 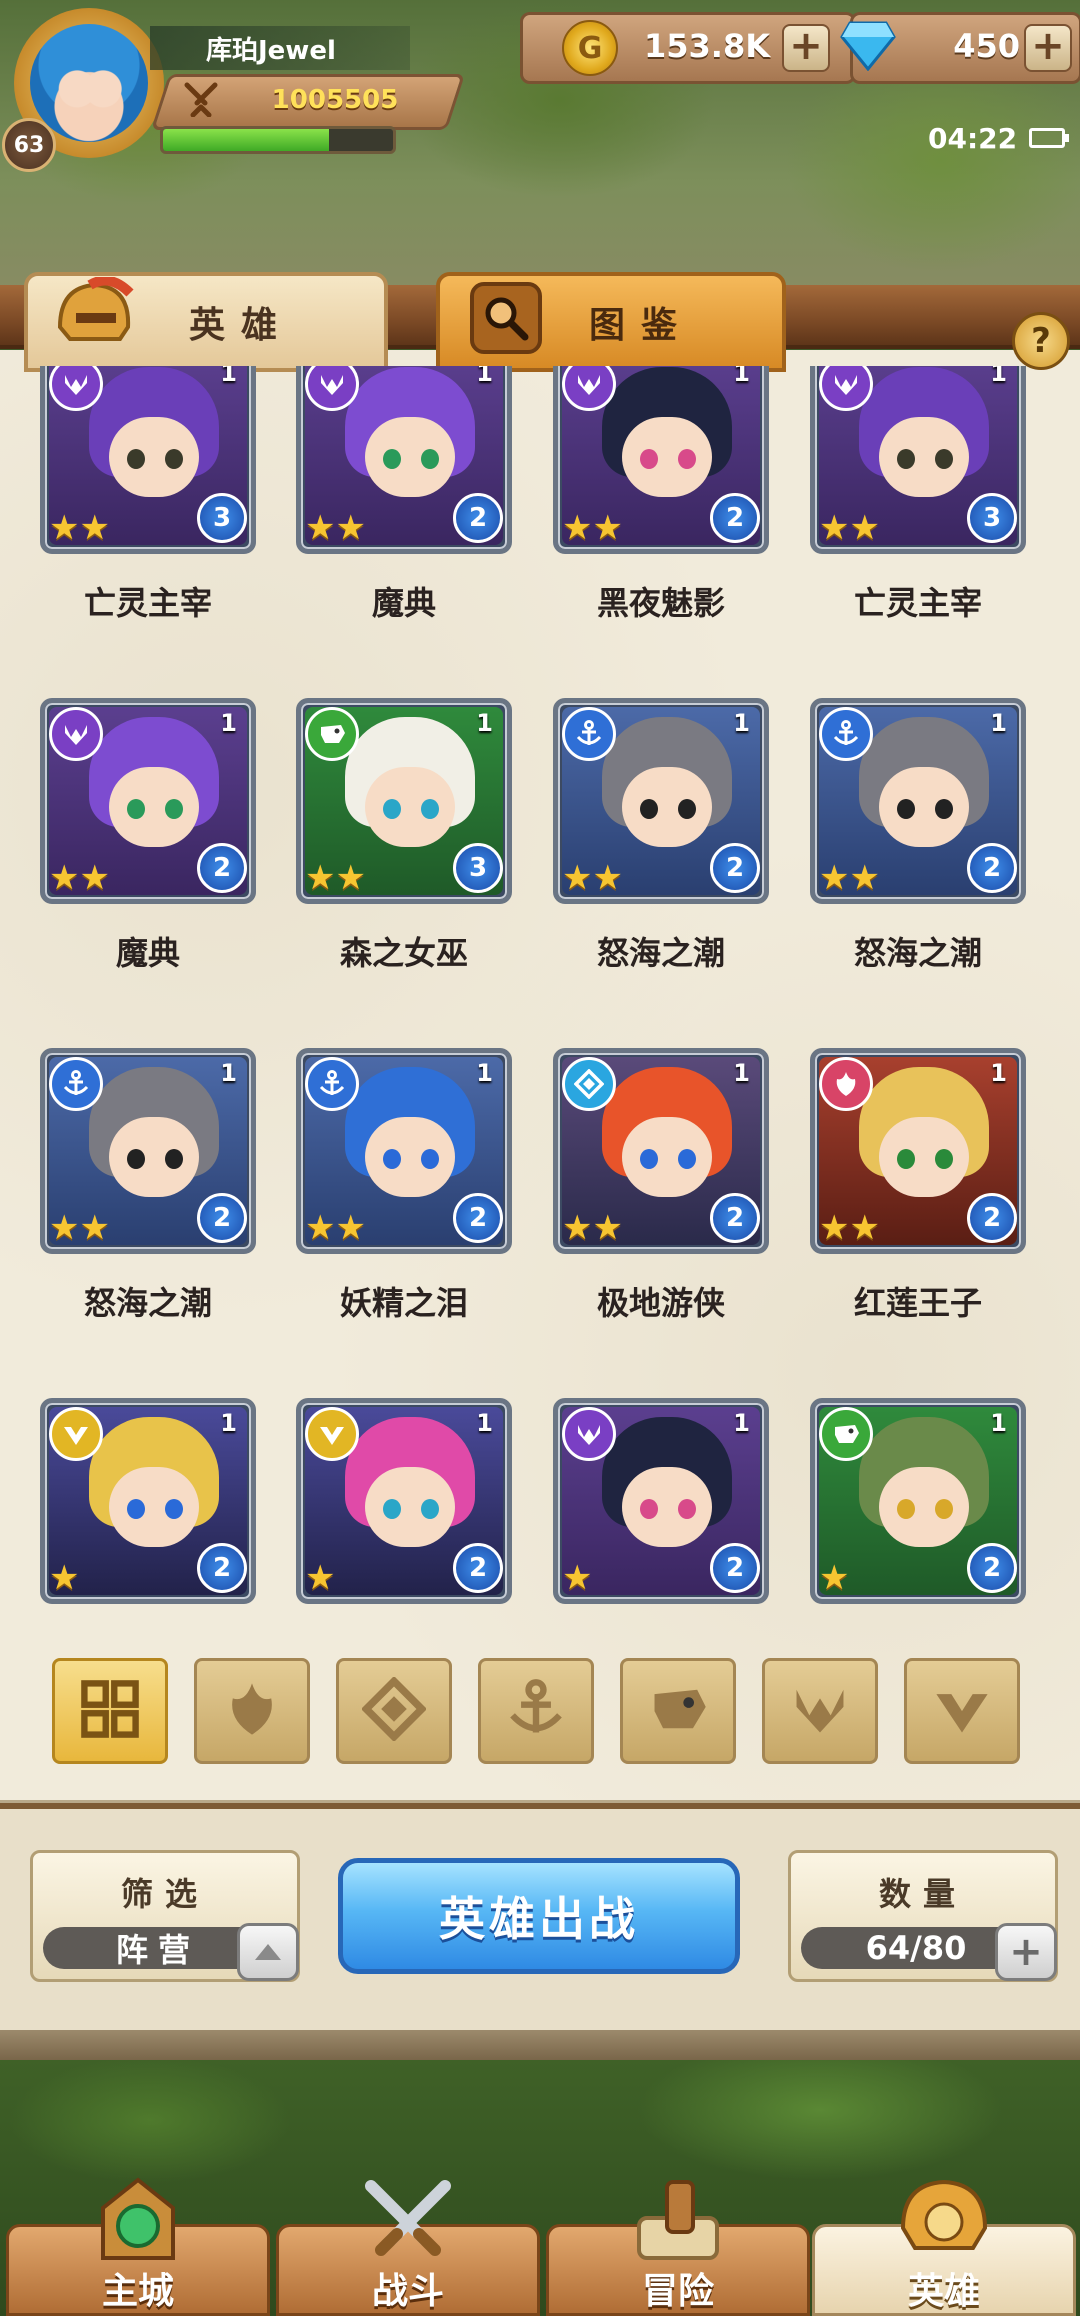 I want to click on filter-beast-button, so click(x=678, y=1711).